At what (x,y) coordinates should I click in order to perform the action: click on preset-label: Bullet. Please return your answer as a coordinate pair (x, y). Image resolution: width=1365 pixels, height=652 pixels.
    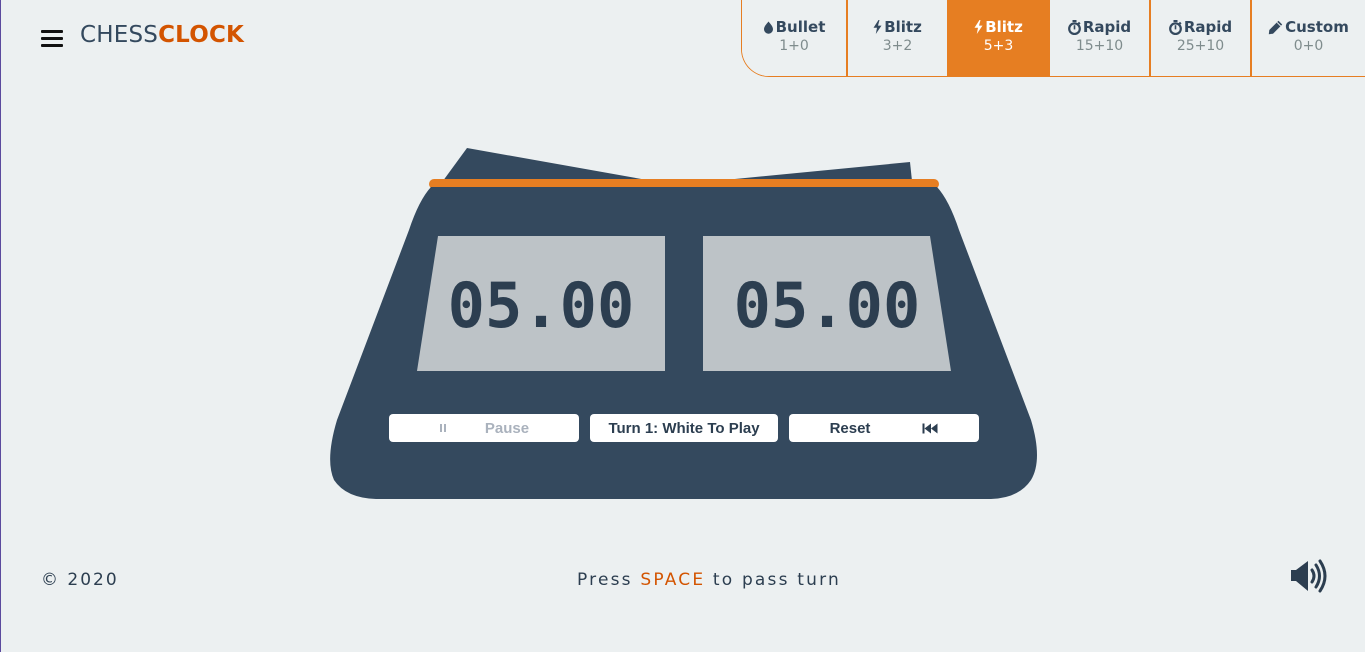
    Looking at the image, I should click on (794, 27).